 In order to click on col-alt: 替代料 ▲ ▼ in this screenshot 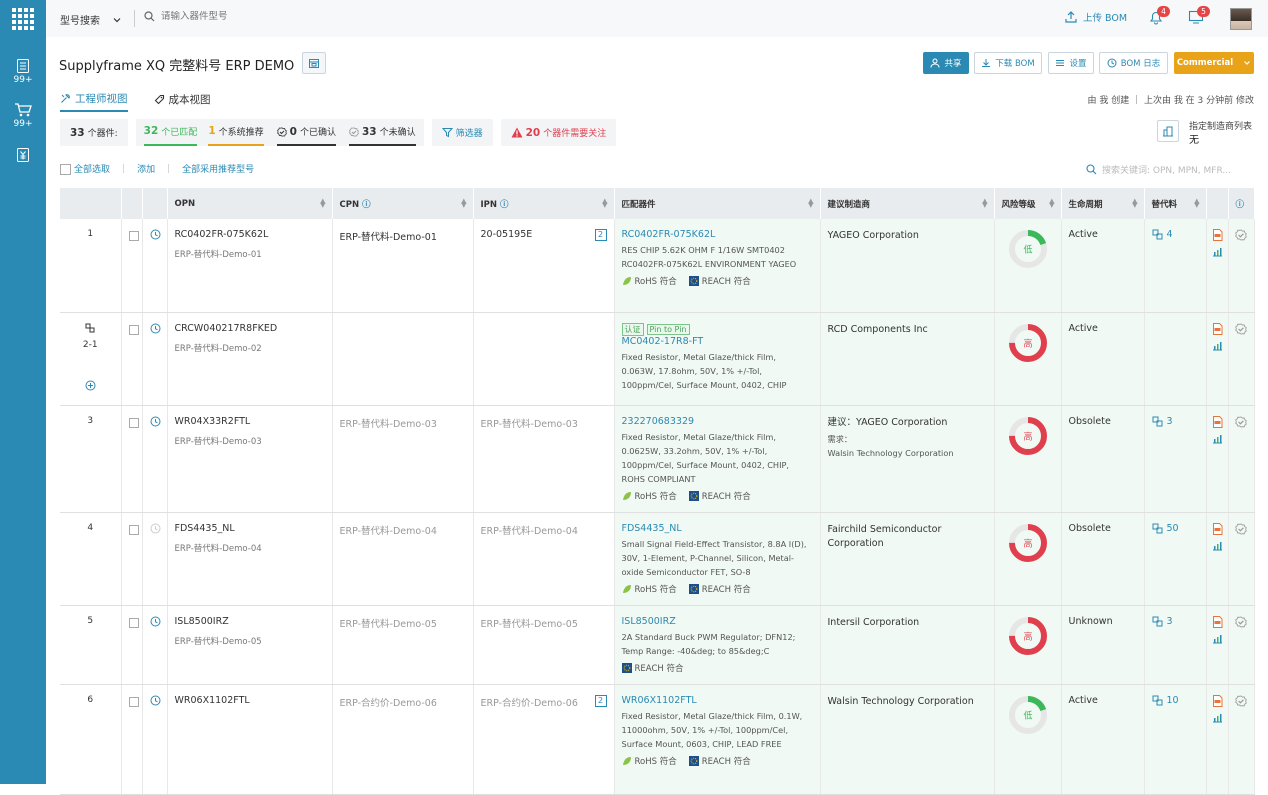, I will do `click(1175, 203)`.